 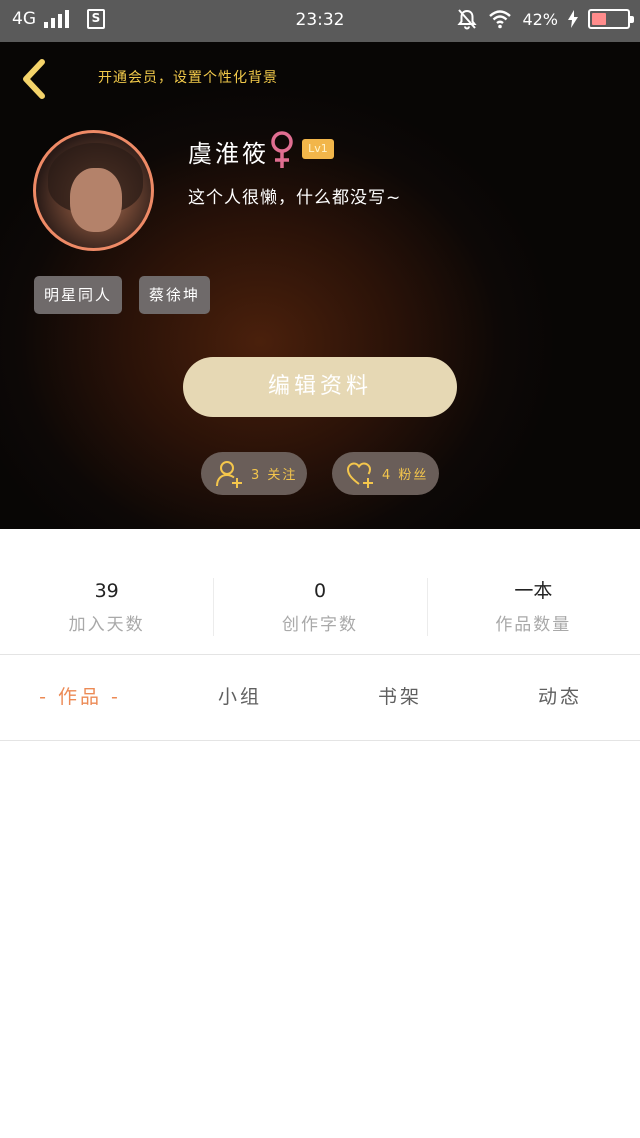 What do you see at coordinates (611, 19) in the screenshot?
I see `battery-icon` at bounding box center [611, 19].